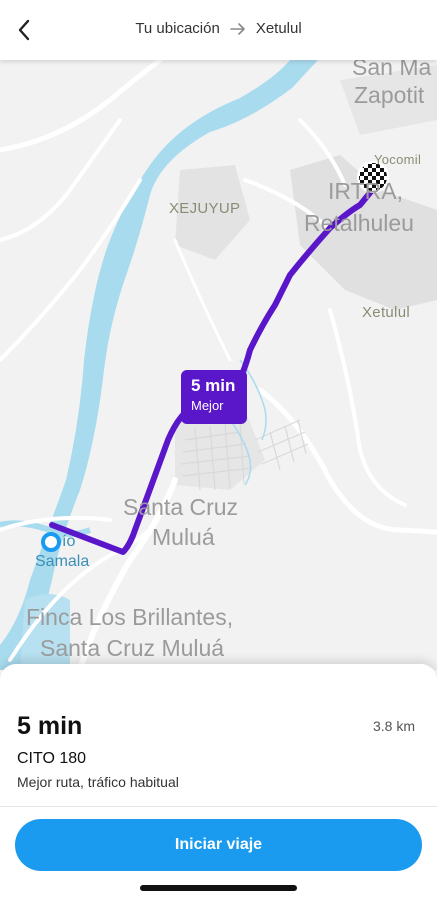  What do you see at coordinates (62, 561) in the screenshot?
I see `map-label-samala: Samala` at bounding box center [62, 561].